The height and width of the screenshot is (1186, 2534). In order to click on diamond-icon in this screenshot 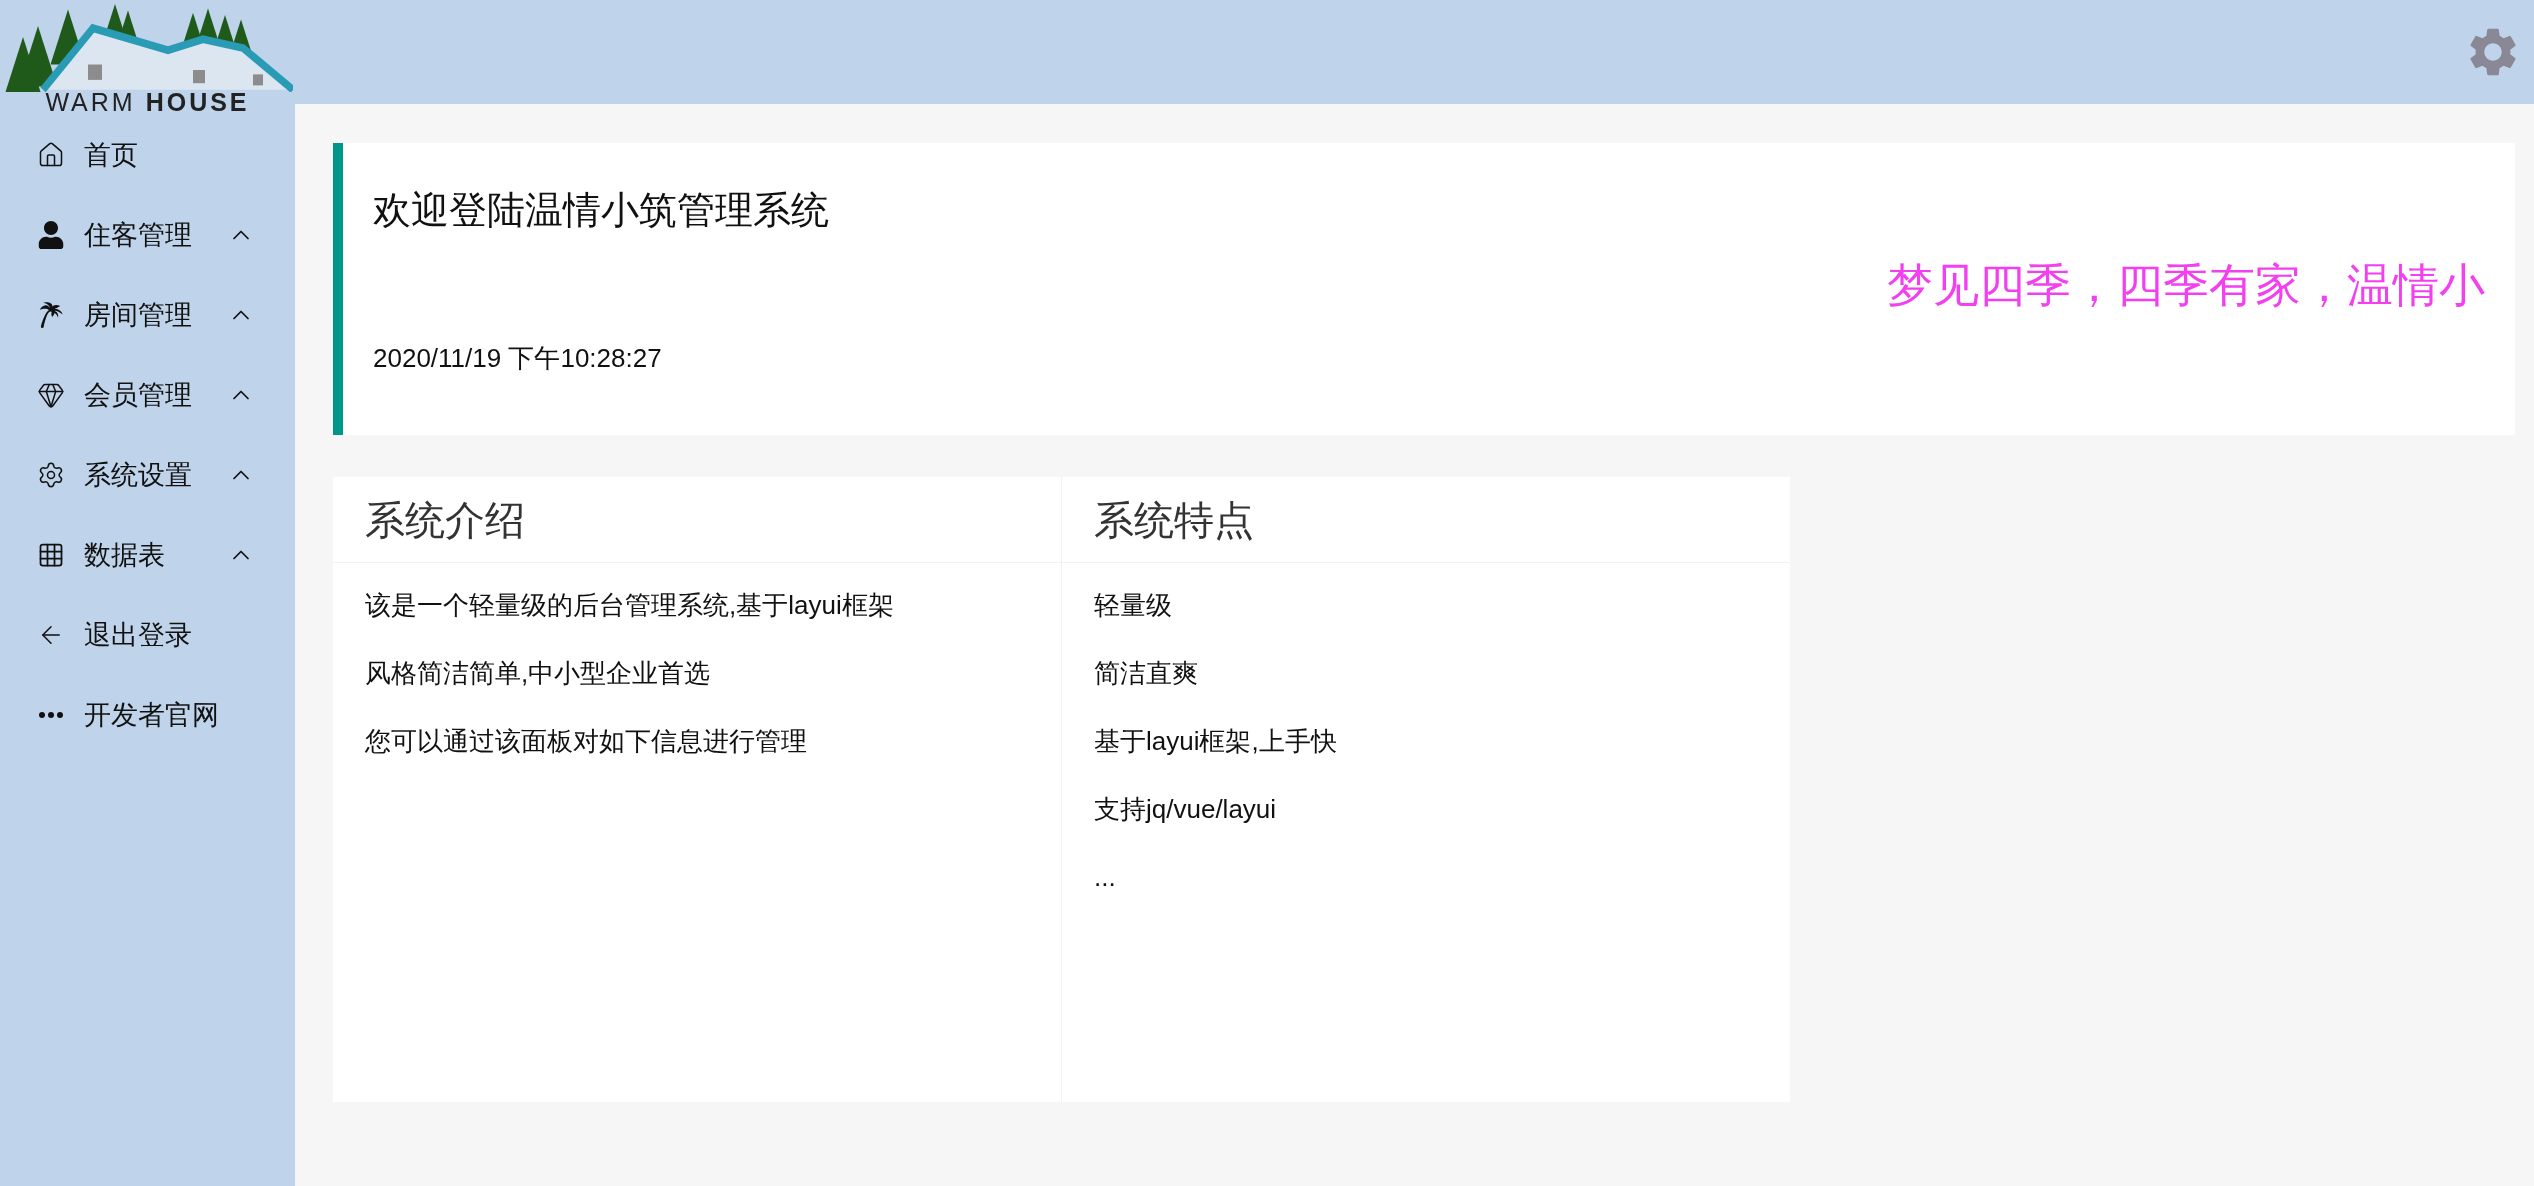, I will do `click(51, 395)`.